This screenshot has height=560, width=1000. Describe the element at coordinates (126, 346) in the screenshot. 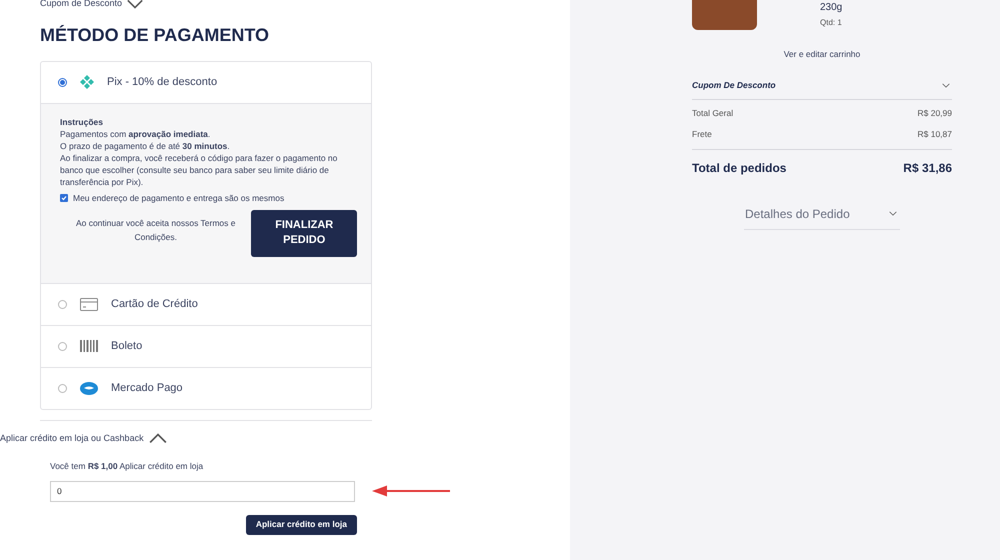

I see `payment-option-label: Boleto` at that location.